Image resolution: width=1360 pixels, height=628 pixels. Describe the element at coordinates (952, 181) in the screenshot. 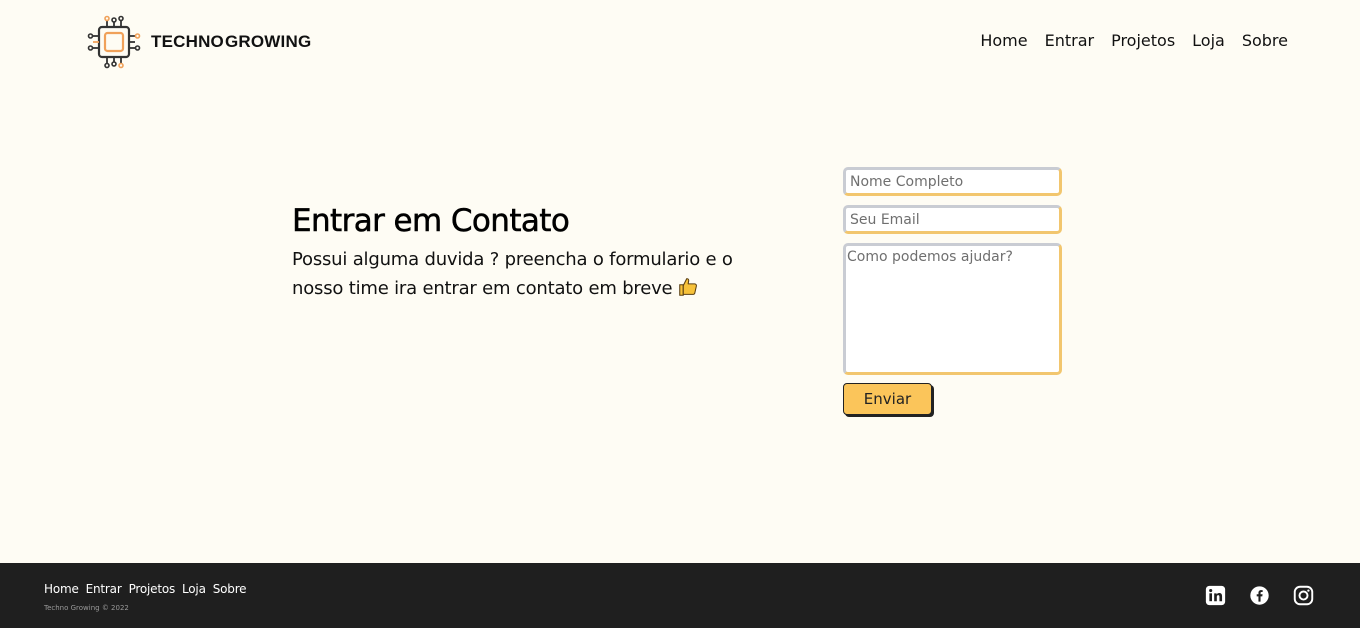

I see `name-field` at that location.